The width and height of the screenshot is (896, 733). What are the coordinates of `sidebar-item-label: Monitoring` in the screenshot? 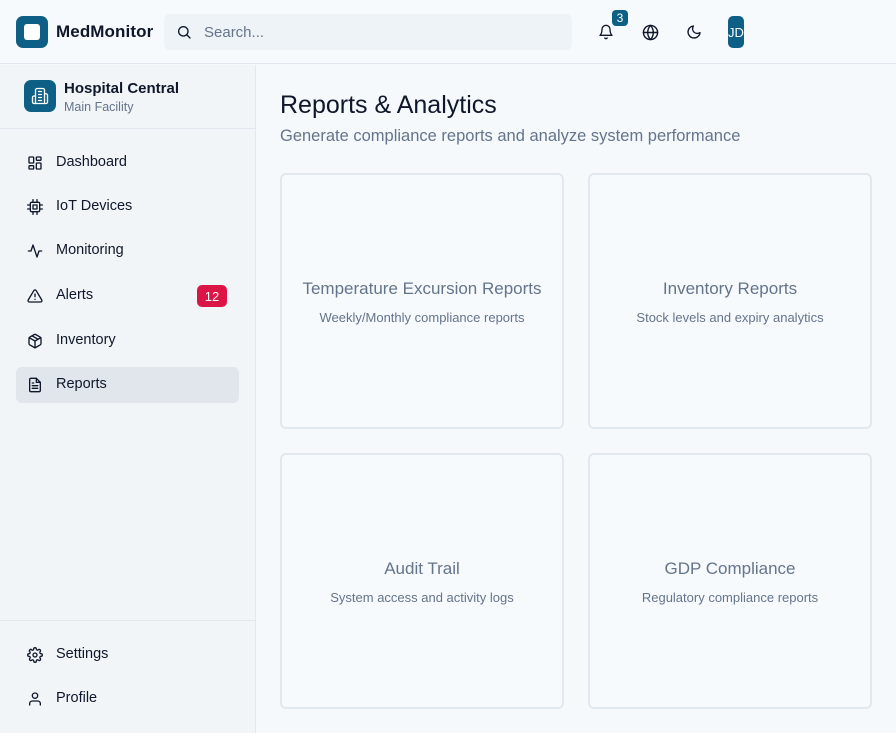 It's located at (90, 250).